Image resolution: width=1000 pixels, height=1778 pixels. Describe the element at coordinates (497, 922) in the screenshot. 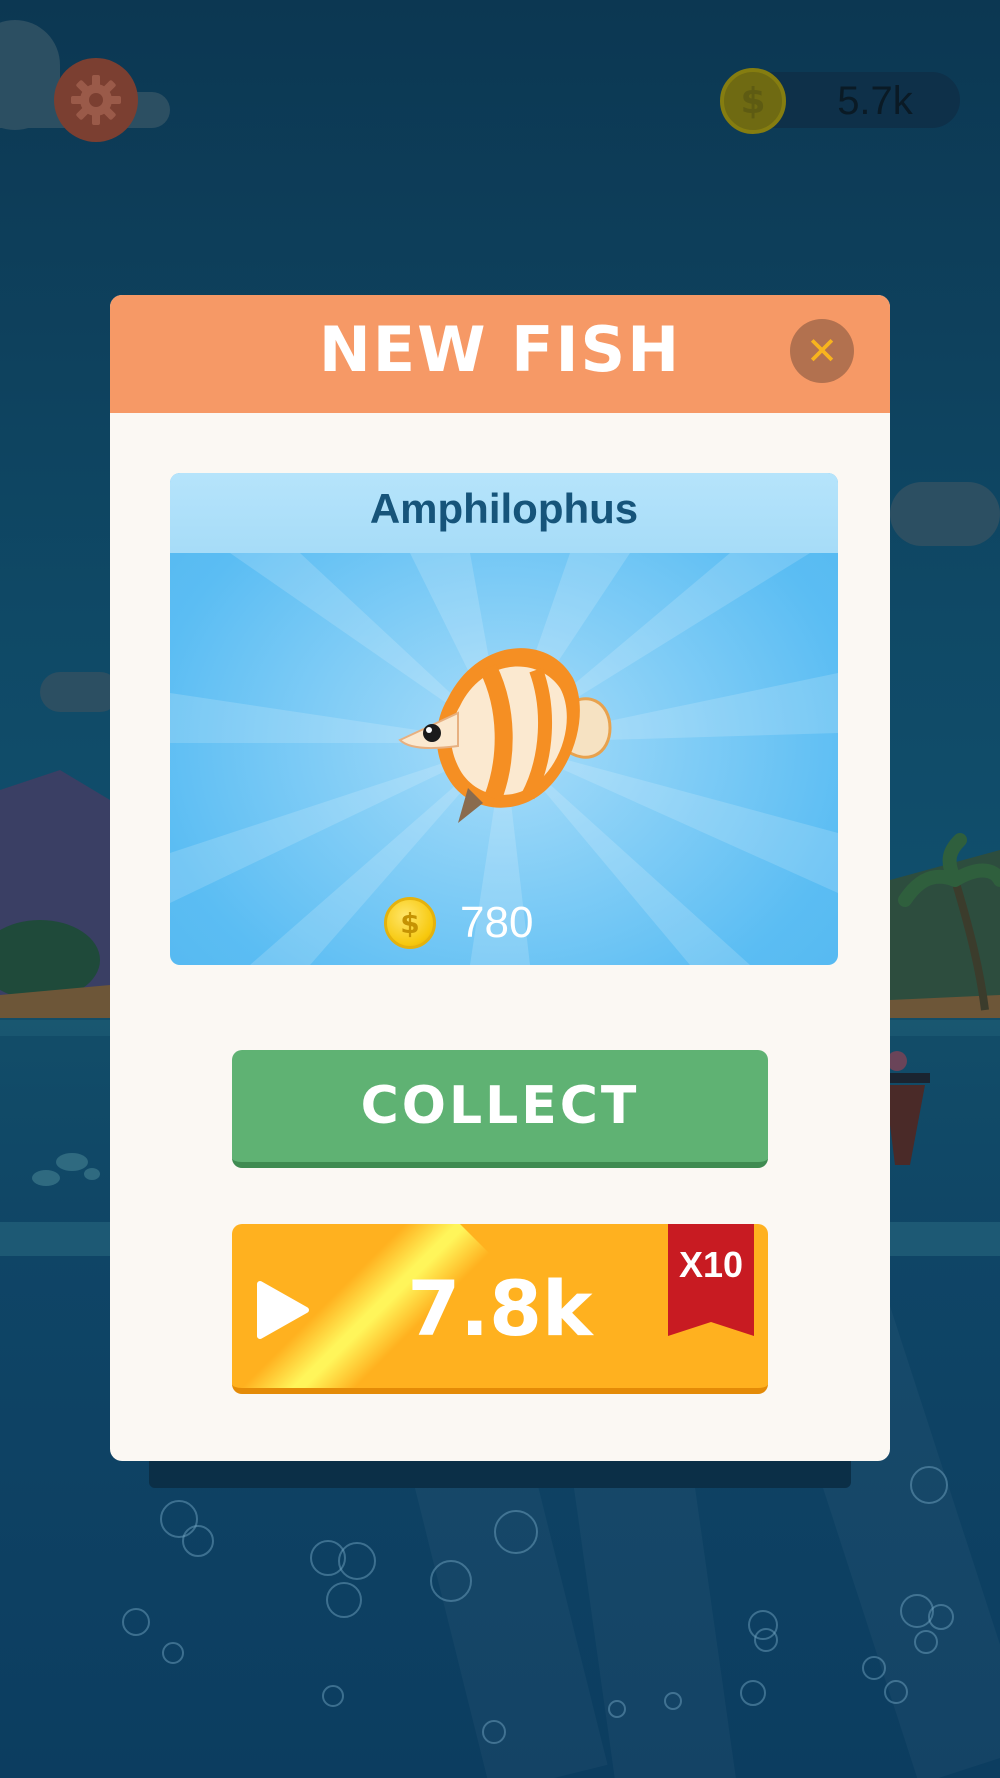

I see `fish-value: 780` at that location.